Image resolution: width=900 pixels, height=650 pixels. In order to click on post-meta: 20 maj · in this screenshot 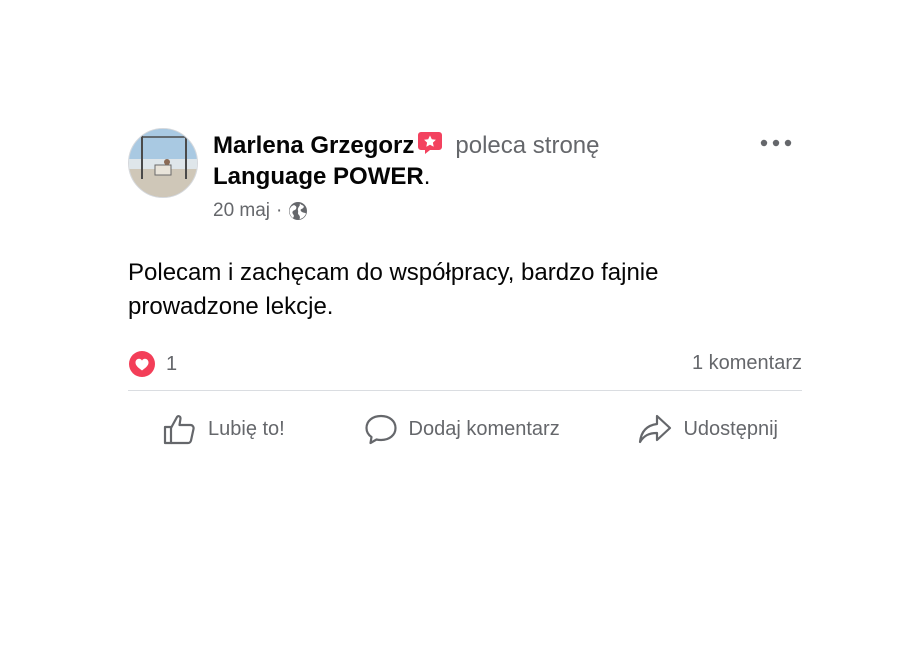, I will do `click(260, 211)`.